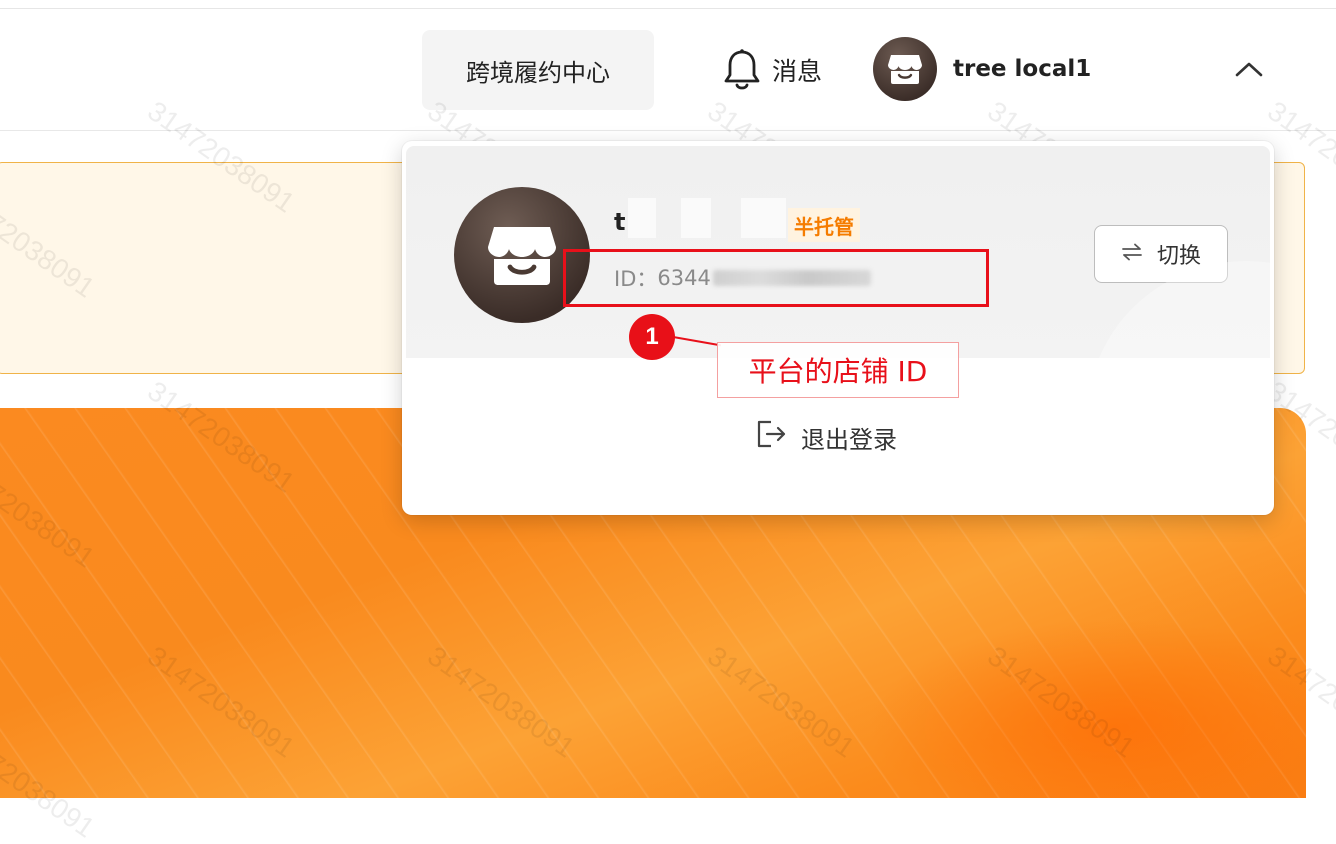  Describe the element at coordinates (838, 370) in the screenshot. I see `annotation-label: 平台的店铺 ID` at that location.